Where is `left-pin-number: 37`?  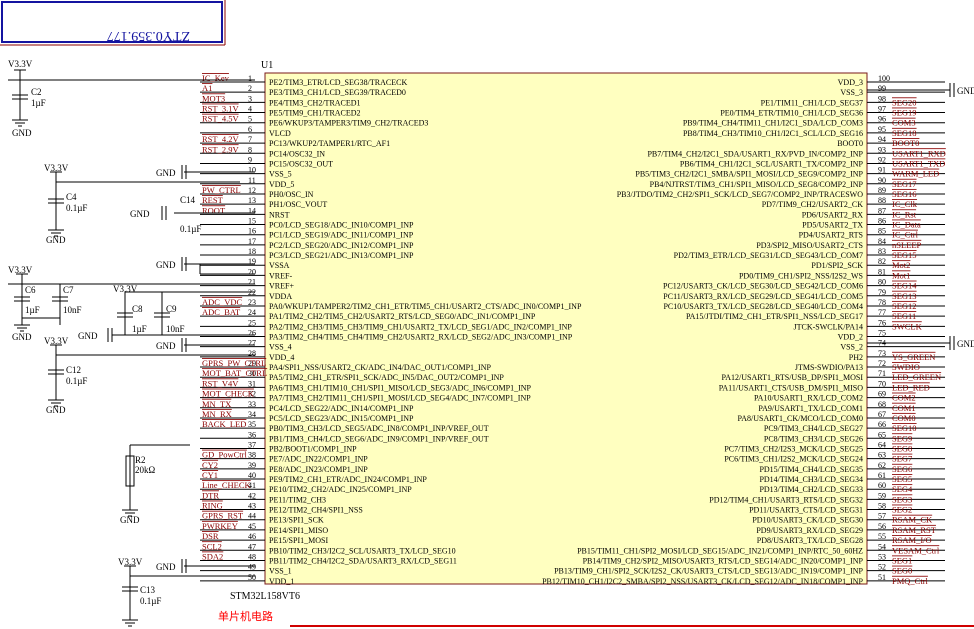
left-pin-number: 37 is located at coordinates (252, 444).